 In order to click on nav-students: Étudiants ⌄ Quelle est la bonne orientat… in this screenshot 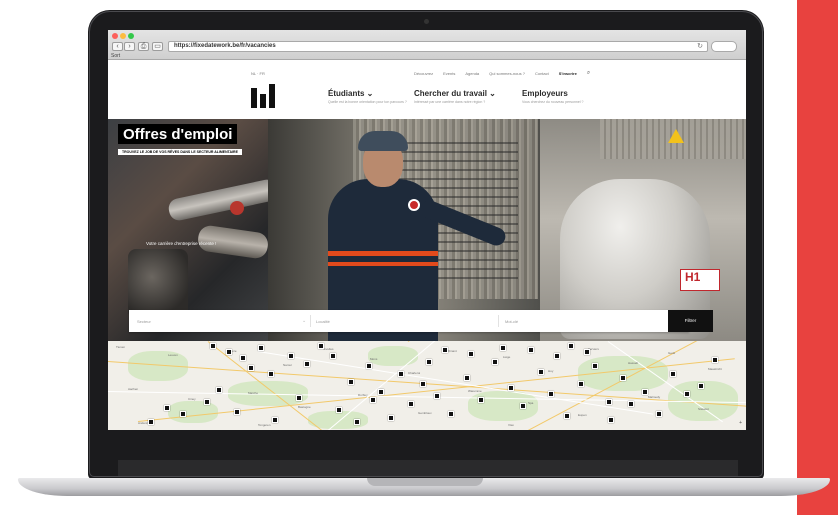, I will do `click(367, 96)`.